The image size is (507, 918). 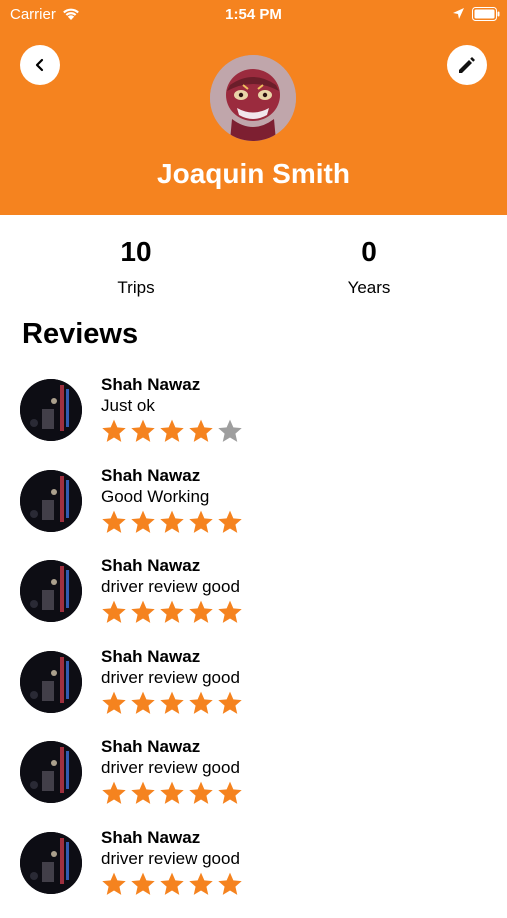 I want to click on years-label: Years, so click(x=369, y=288).